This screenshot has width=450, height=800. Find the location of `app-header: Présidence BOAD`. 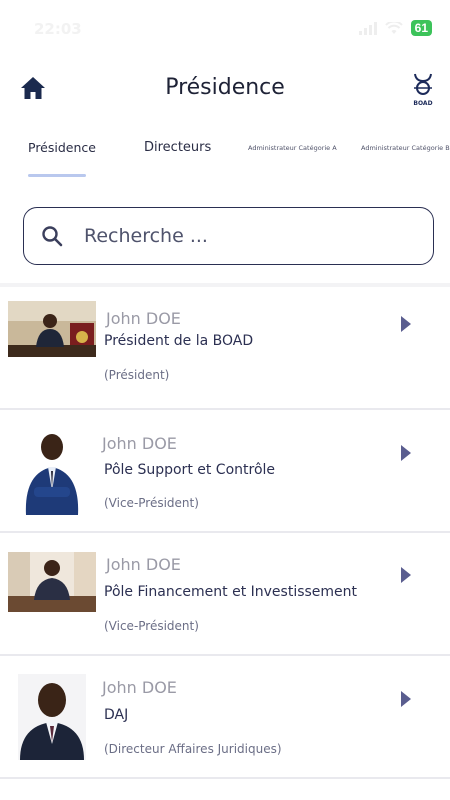

app-header: Présidence BOAD is located at coordinates (225, 90).